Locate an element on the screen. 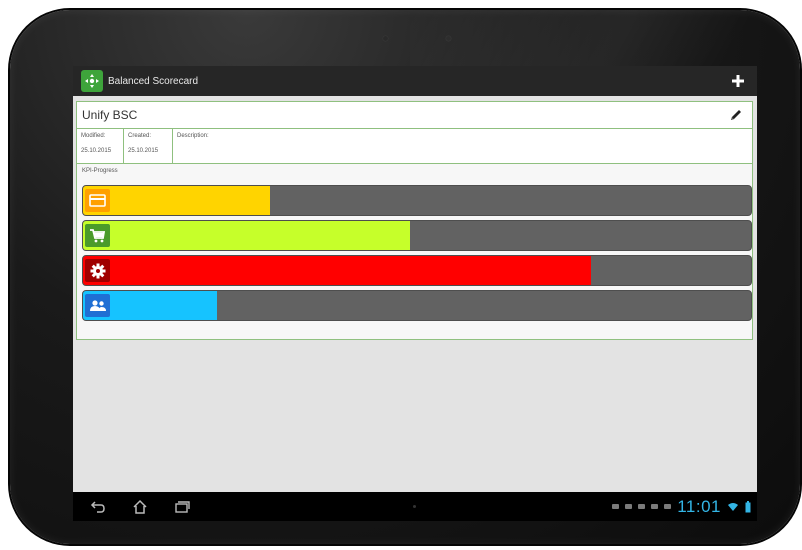  card-title: Unify BSC is located at coordinates (110, 115).